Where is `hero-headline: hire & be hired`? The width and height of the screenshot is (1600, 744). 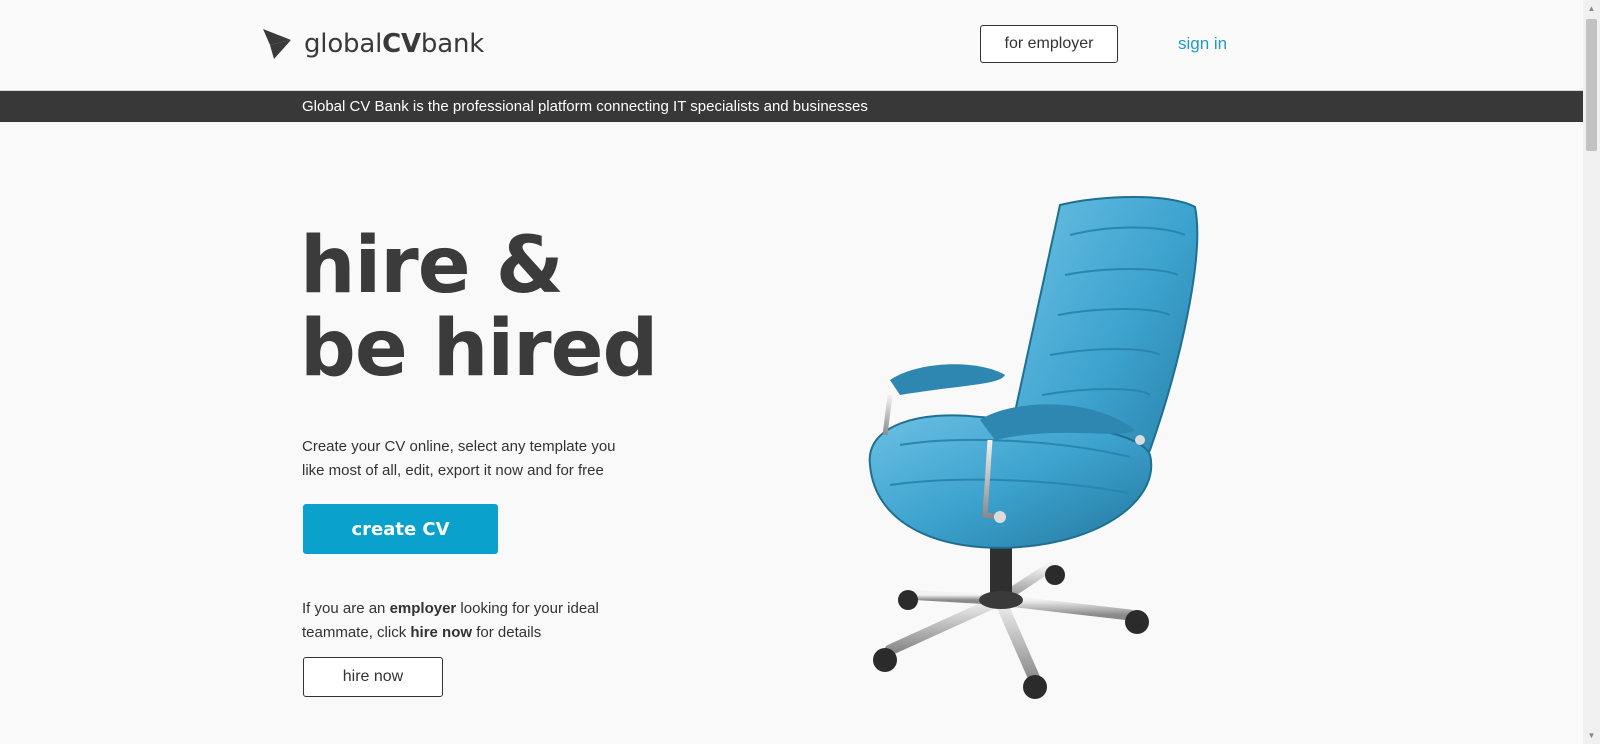
hero-headline: hire & be hired is located at coordinates (479, 307).